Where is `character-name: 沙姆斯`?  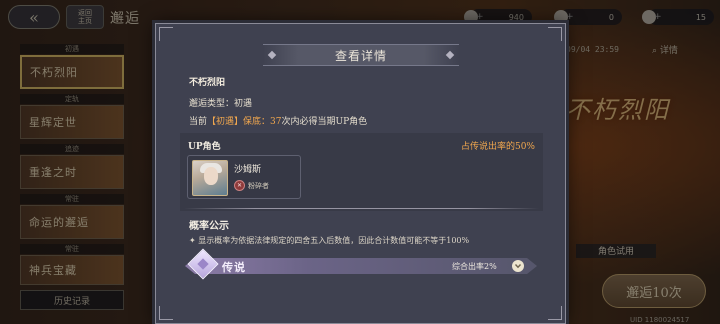 character-name: 沙姆斯 is located at coordinates (248, 170).